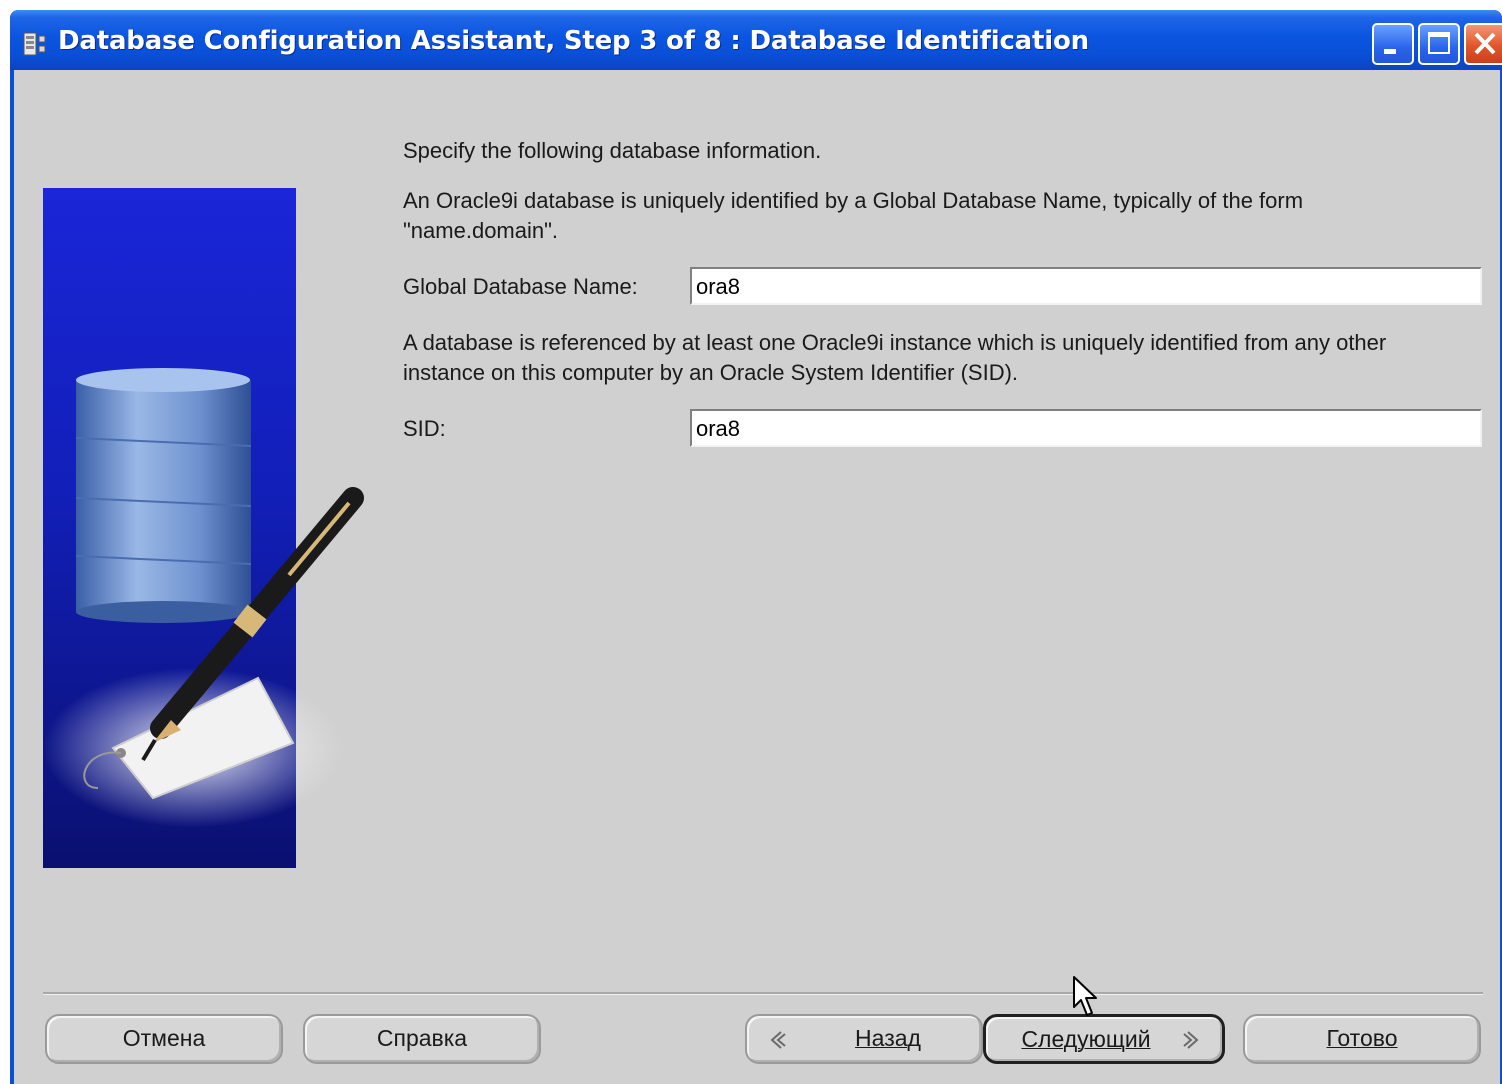  I want to click on help-button: Справка, so click(422, 1039).